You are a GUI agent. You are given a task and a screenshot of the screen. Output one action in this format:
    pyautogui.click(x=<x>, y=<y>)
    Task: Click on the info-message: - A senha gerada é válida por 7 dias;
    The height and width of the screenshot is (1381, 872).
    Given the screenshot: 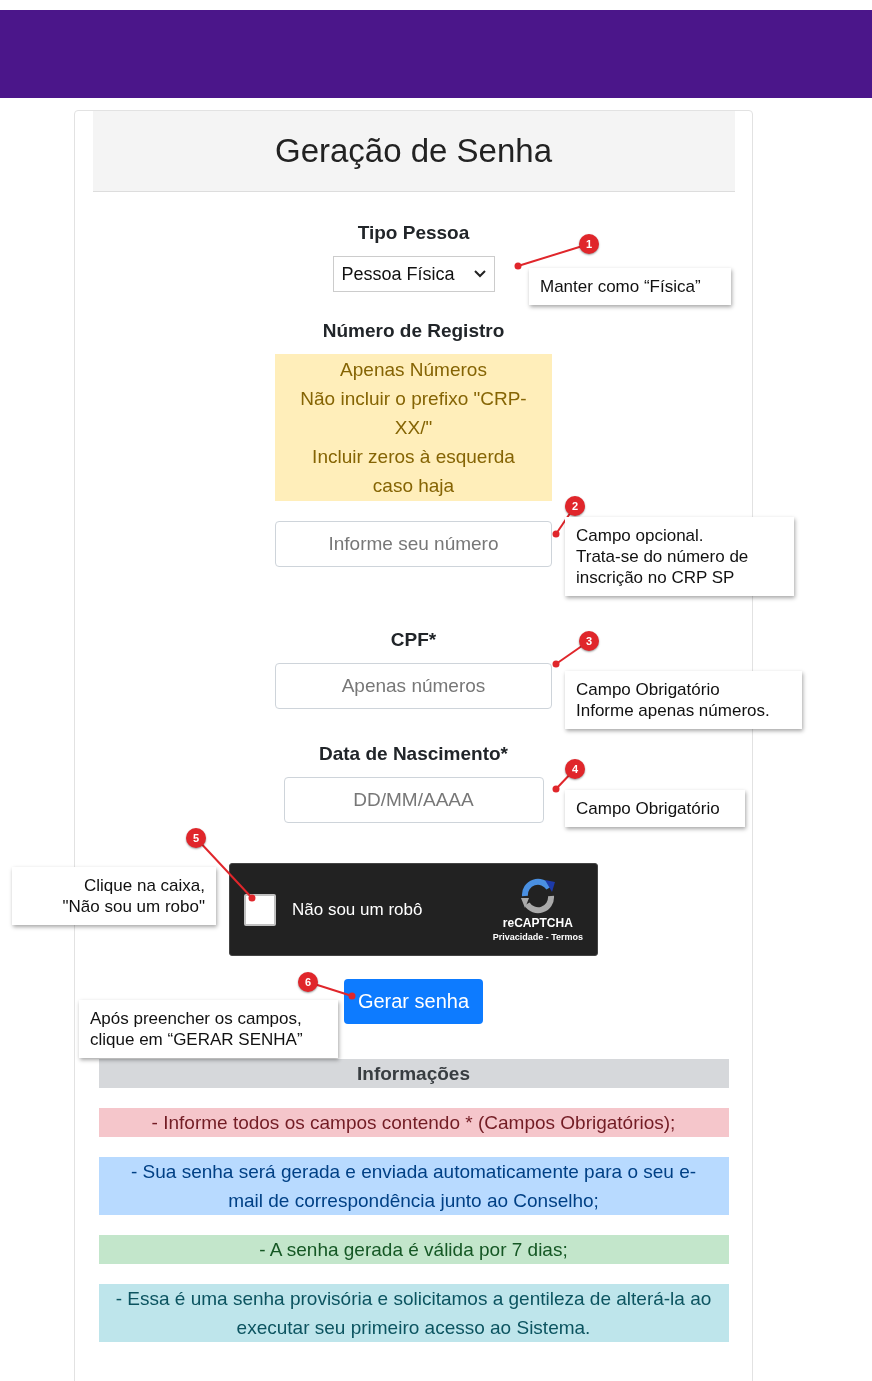 What is the action you would take?
    pyautogui.click(x=413, y=1249)
    